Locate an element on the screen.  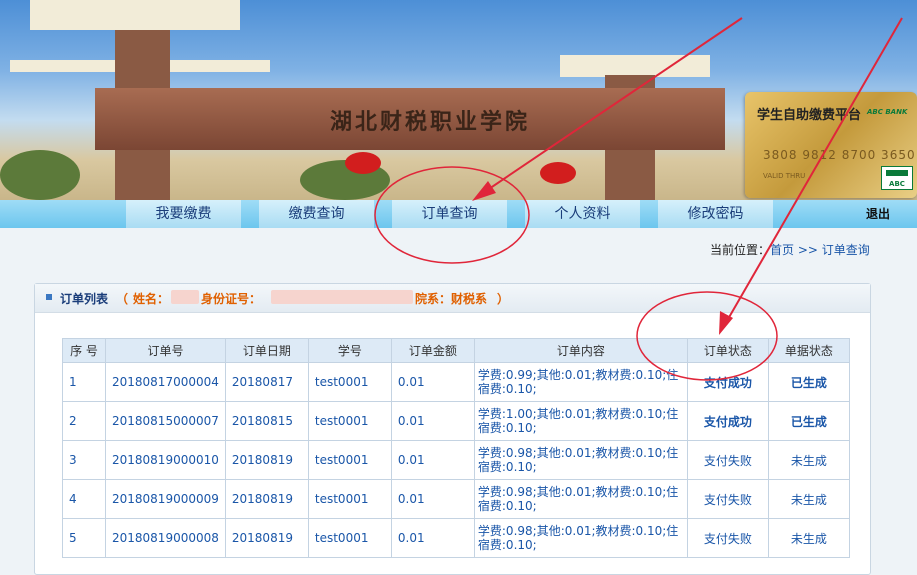
nav-profile: 个人资料 is located at coordinates (582, 214).